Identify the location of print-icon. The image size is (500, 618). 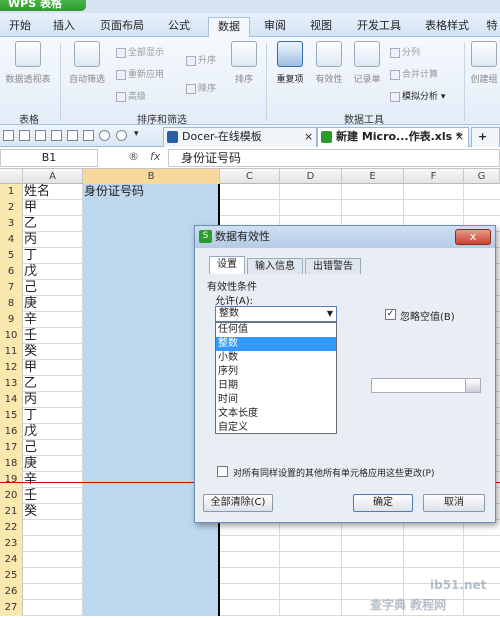
(72, 135).